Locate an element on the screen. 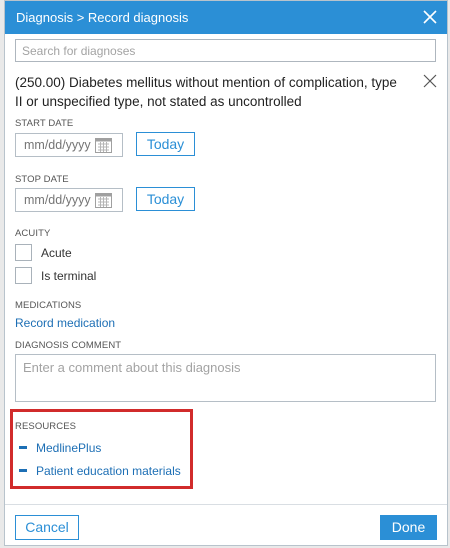  close-icon is located at coordinates (430, 17).